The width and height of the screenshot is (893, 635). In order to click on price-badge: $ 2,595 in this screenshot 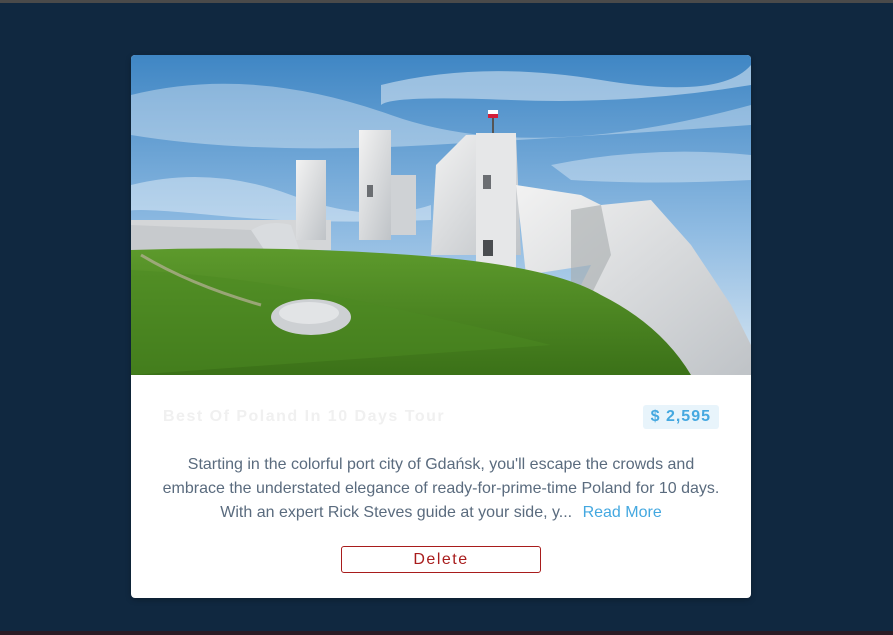, I will do `click(680, 417)`.